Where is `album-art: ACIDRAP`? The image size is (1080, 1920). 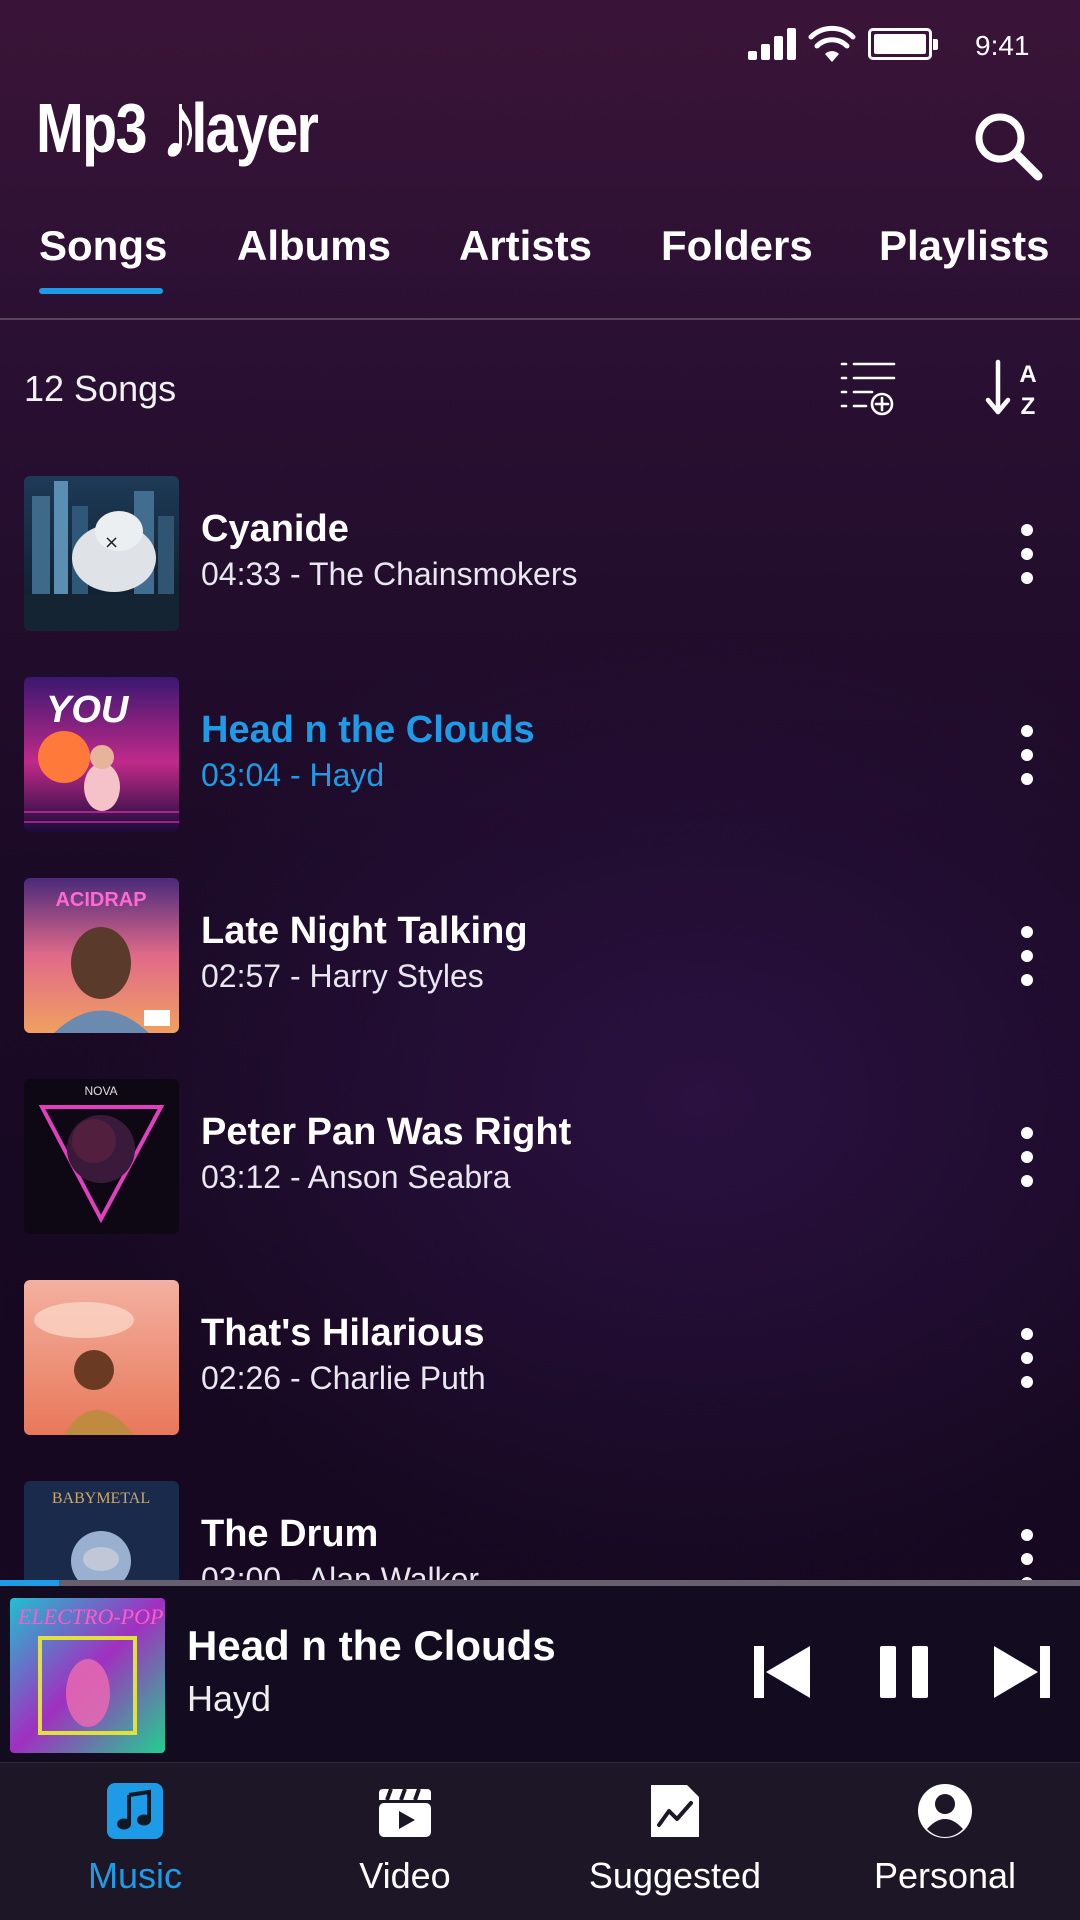
album-art: ACIDRAP is located at coordinates (101, 955).